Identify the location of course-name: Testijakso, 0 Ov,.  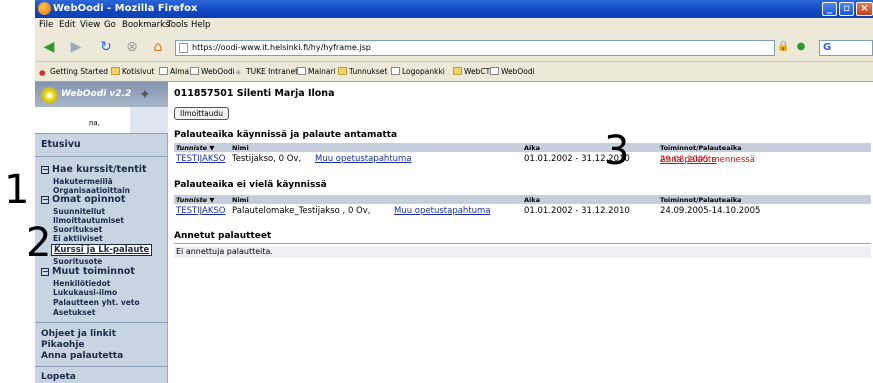
(267, 159).